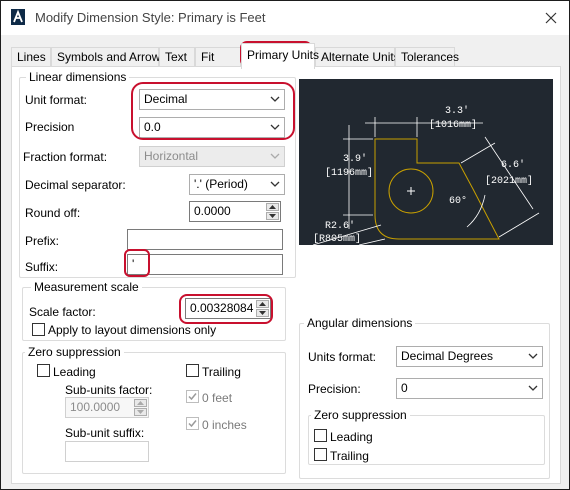 The image size is (570, 490). Describe the element at coordinates (205, 264) in the screenshot. I see `suffix-input: '` at that location.